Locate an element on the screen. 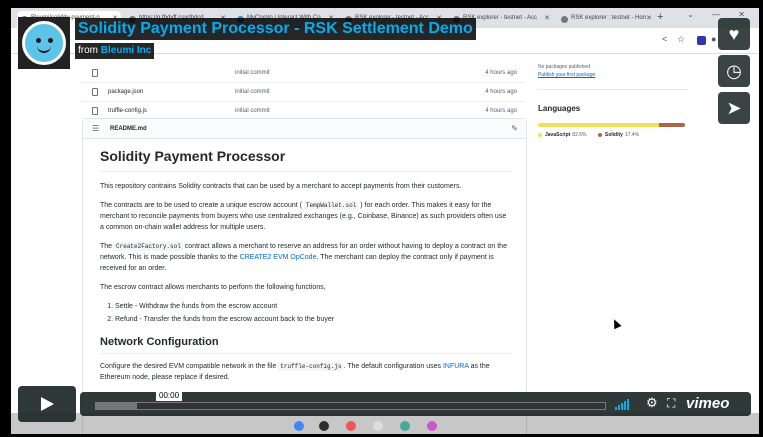 Image resolution: width=763 pixels, height=437 pixels. language-bar is located at coordinates (611, 125).